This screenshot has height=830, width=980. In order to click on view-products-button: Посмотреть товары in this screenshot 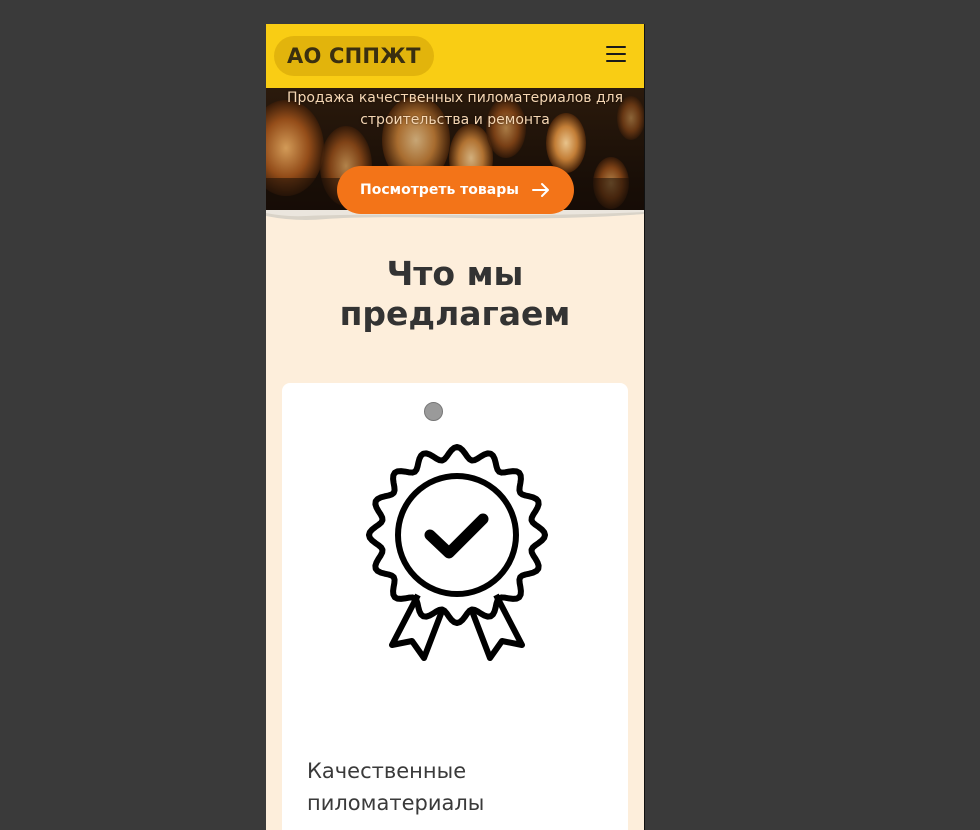, I will do `click(455, 190)`.